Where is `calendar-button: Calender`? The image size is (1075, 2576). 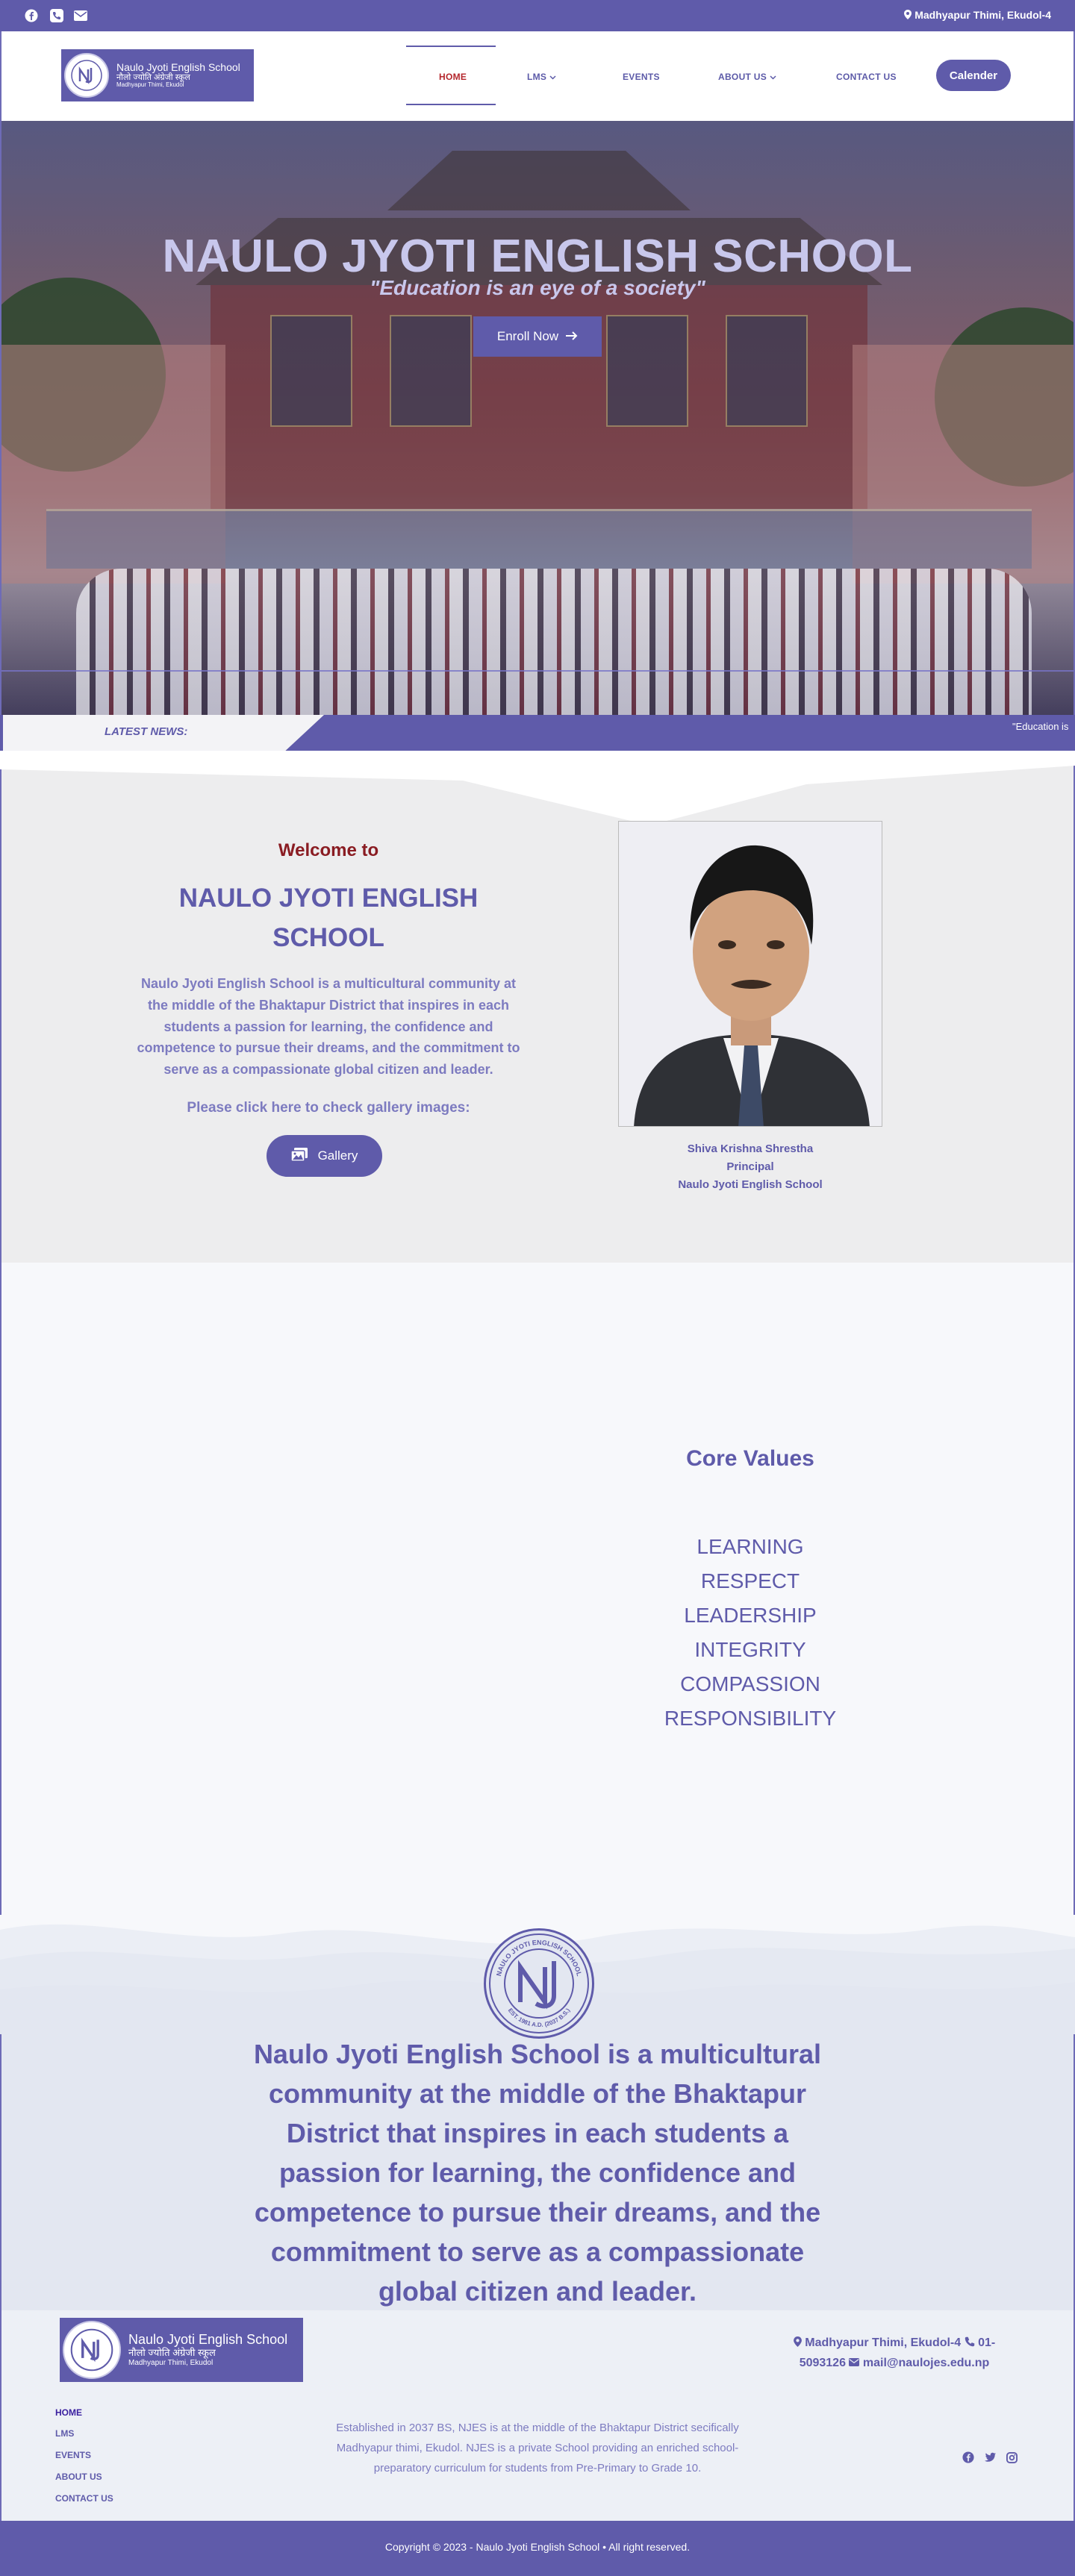
calendar-button: Calender is located at coordinates (974, 75).